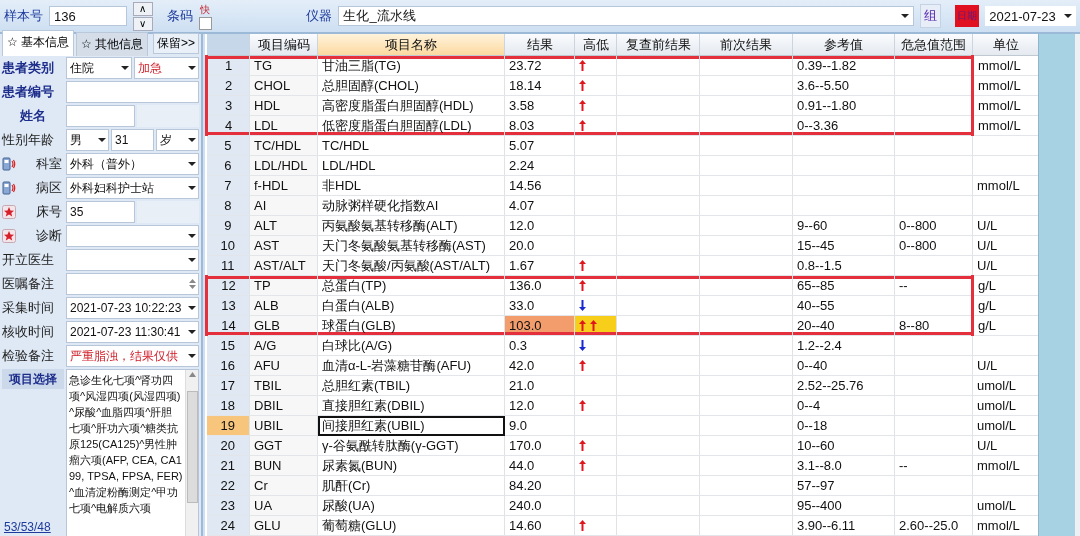  I want to click on table-cell: 0--4, so click(843, 405).